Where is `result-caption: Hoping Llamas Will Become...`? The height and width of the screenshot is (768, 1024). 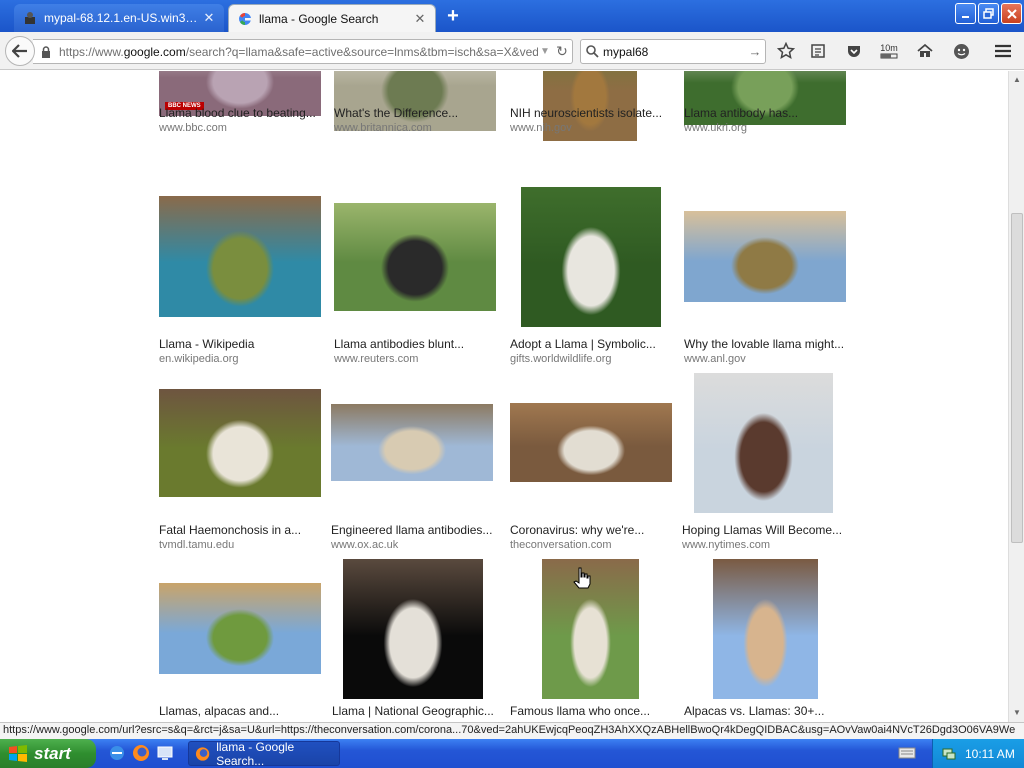
result-caption: Hoping Llamas Will Become... is located at coordinates (762, 530).